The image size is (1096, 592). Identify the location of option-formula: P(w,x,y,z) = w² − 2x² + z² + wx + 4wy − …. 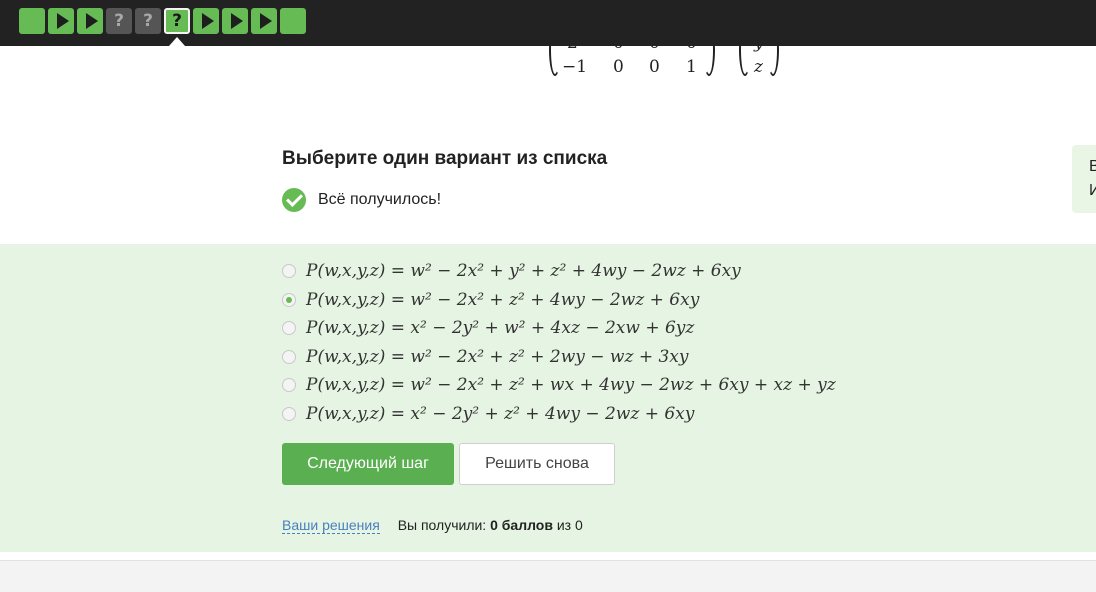
(571, 385).